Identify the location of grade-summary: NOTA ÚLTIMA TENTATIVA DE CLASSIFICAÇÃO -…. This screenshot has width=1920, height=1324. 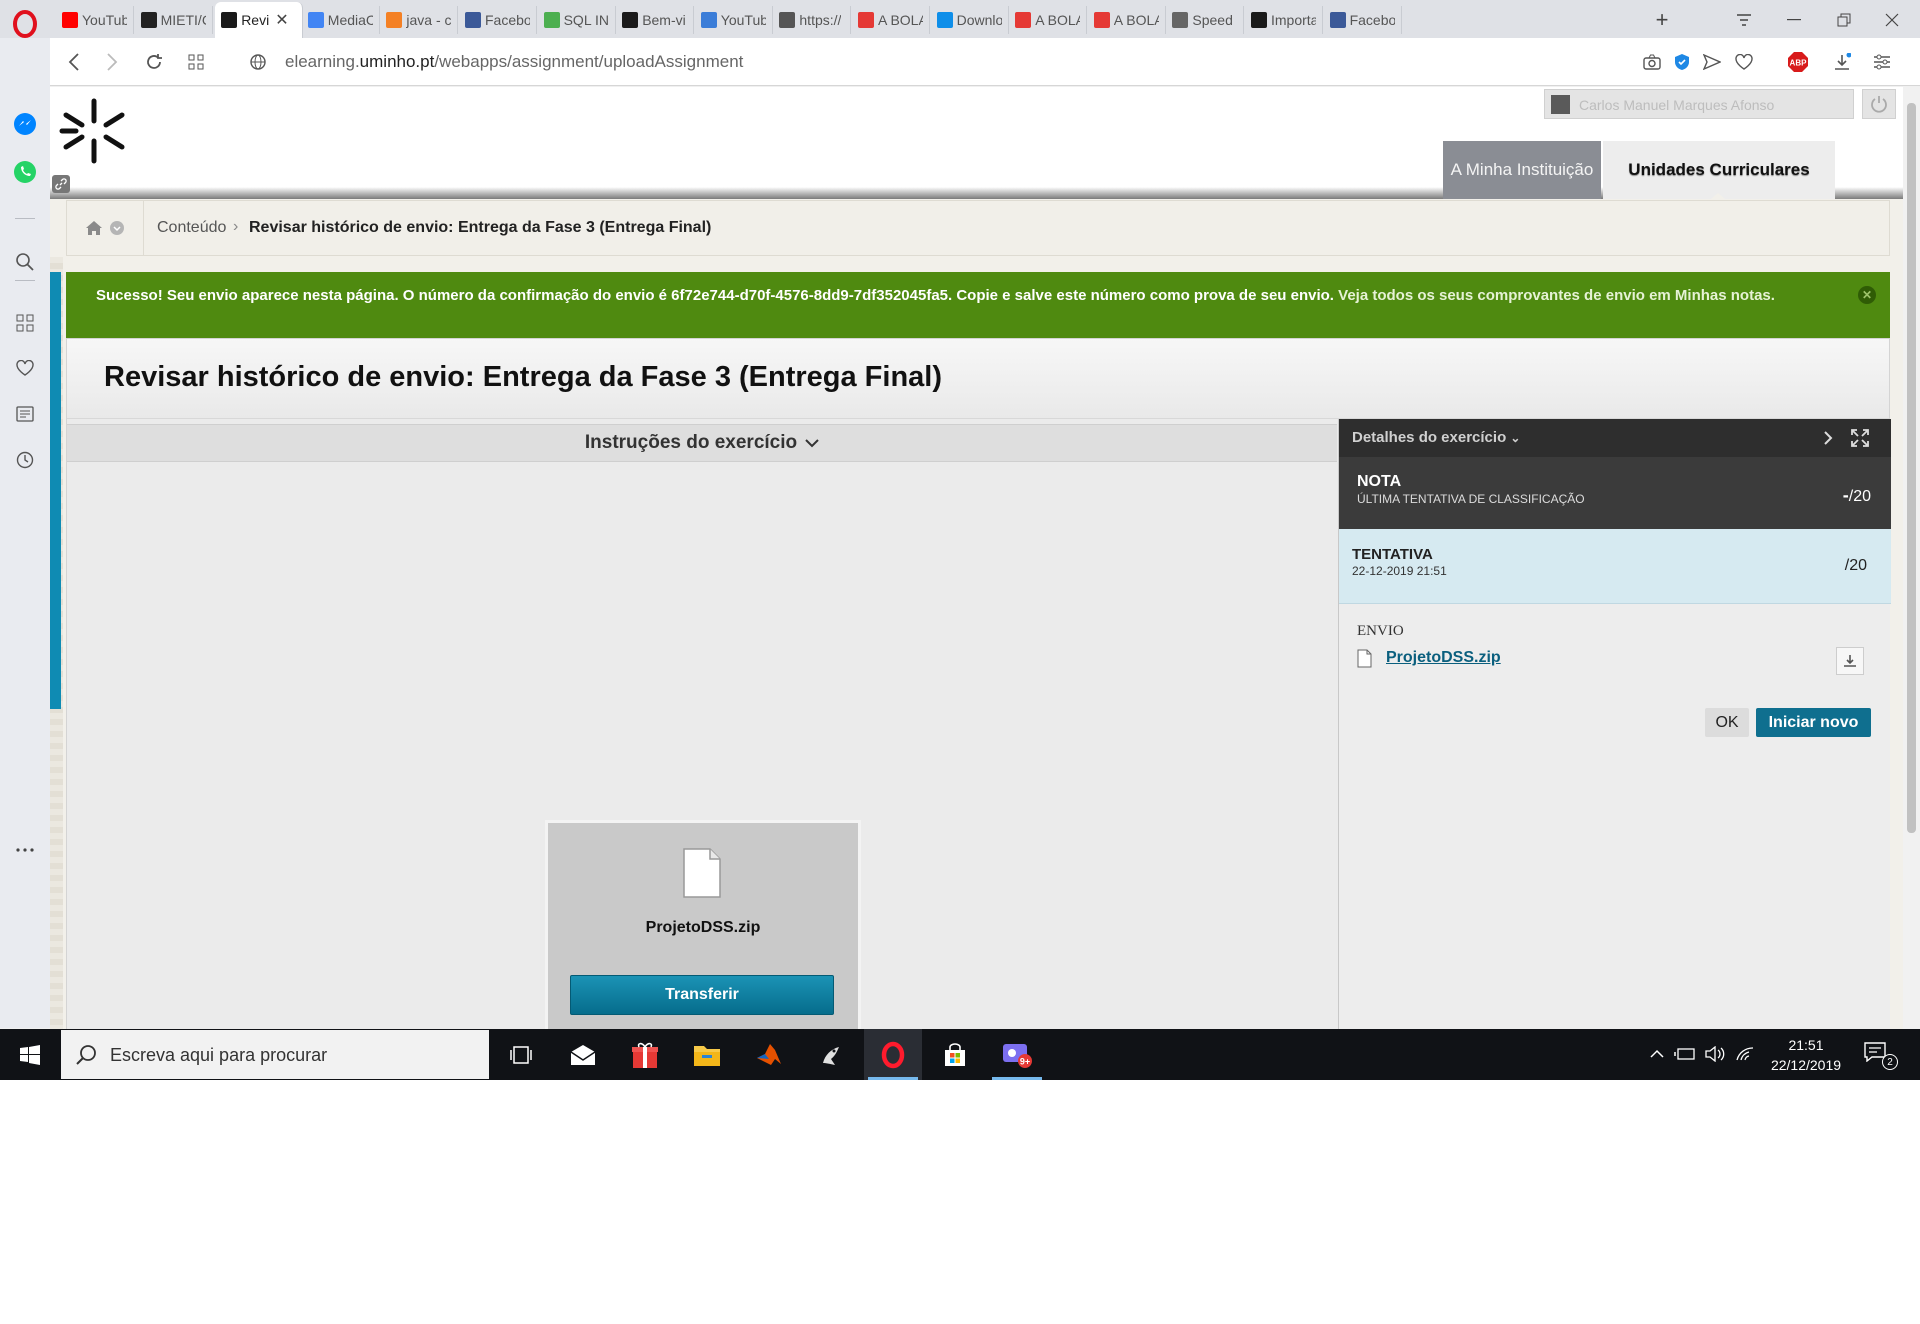
(1615, 493).